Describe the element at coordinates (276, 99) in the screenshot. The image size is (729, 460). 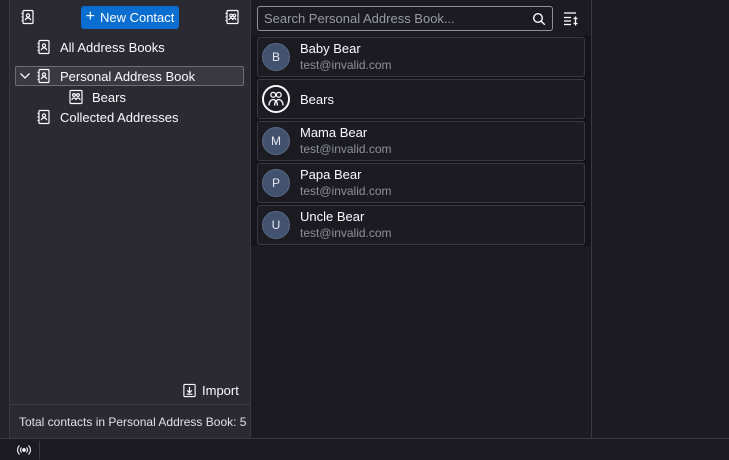
I see `group-avatar-icon` at that location.